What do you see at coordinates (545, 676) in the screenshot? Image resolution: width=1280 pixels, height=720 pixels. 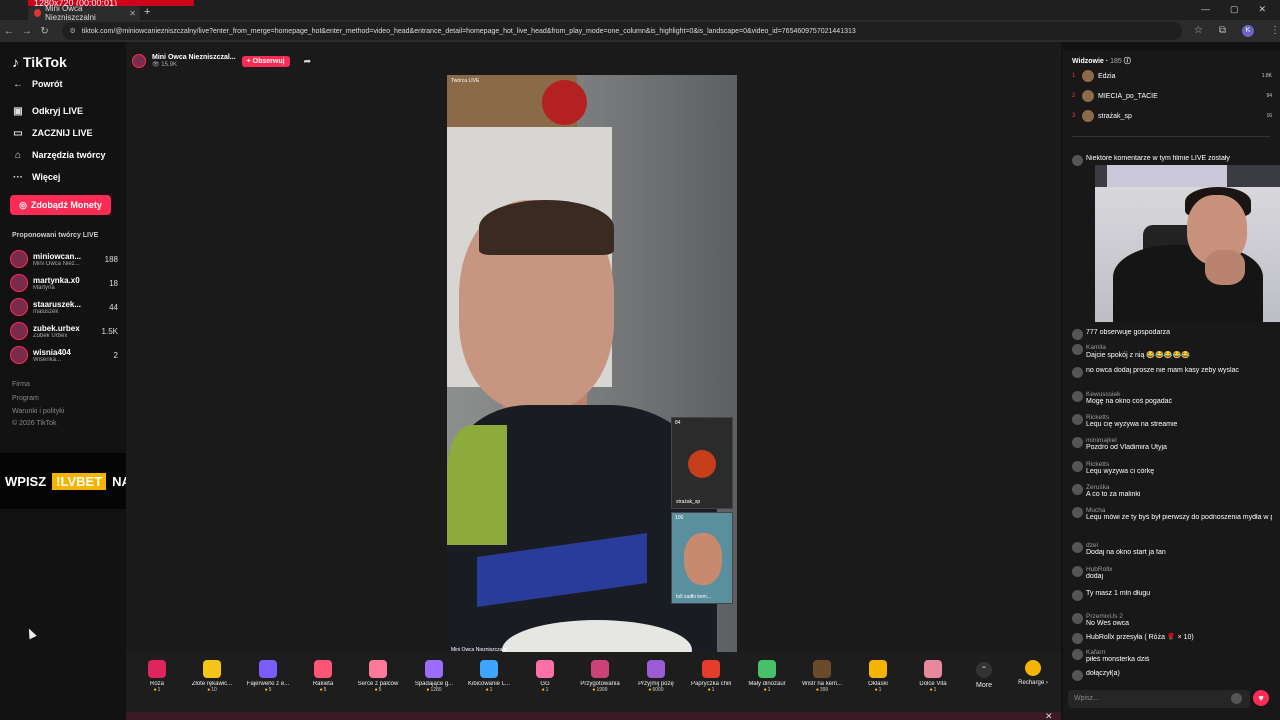 I see `gift-item: GG1` at bounding box center [545, 676].